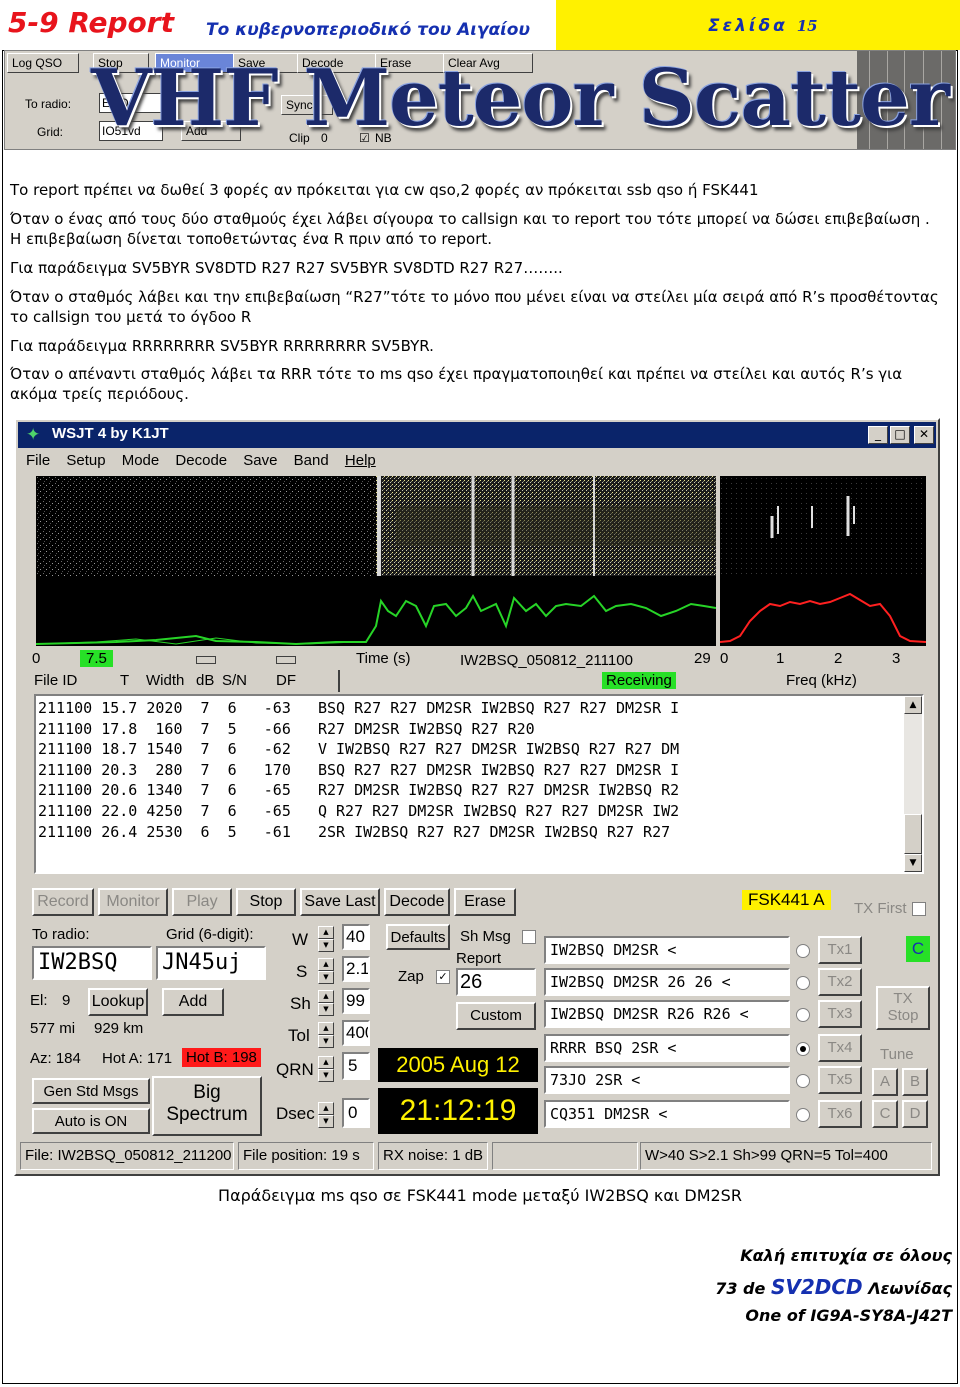 The width and height of the screenshot is (960, 1387). Describe the element at coordinates (119, 1028) in the screenshot. I see `distance-km: 929 km` at that location.